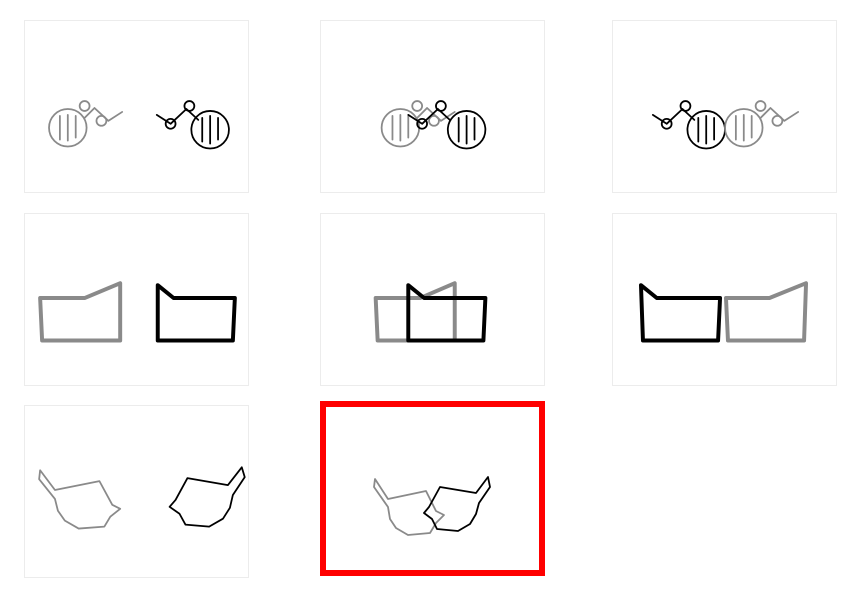 Image resolution: width=855 pixels, height=592 pixels. I want to click on panel-r1-c1, so click(136, 106).